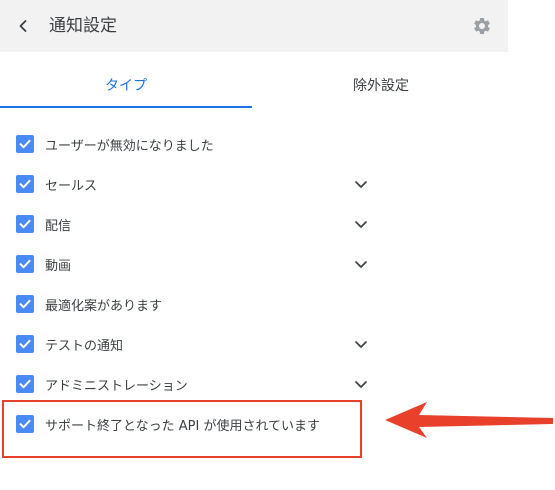 Image resolution: width=555 pixels, height=490 pixels. I want to click on chevron-left-icon, so click(23, 26).